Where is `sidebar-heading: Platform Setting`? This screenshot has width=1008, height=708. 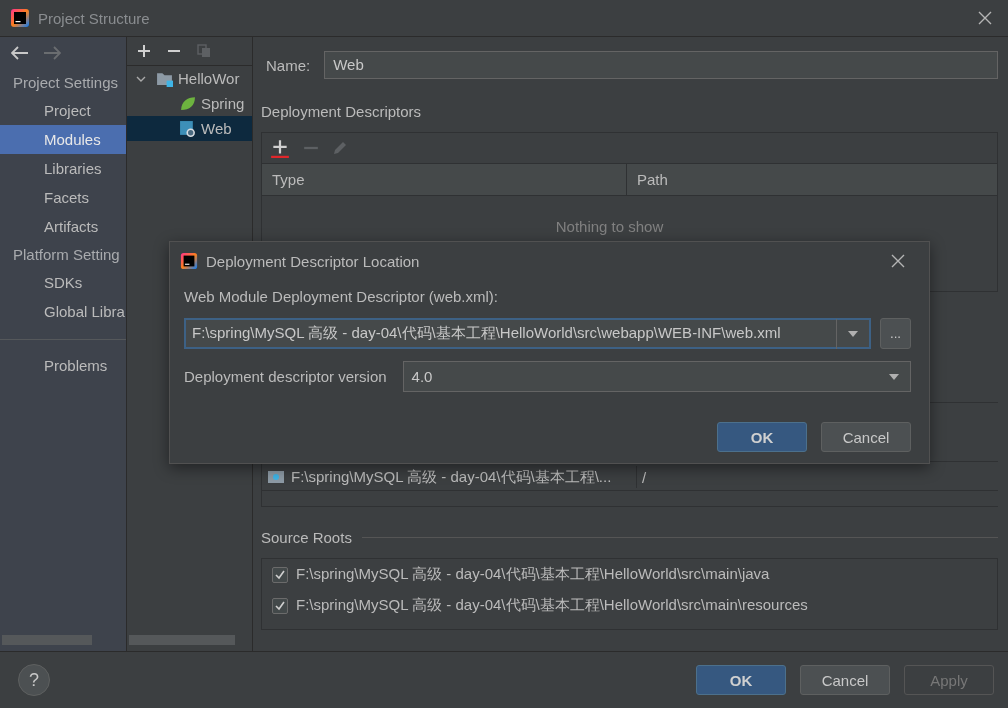 sidebar-heading: Platform Setting is located at coordinates (66, 255).